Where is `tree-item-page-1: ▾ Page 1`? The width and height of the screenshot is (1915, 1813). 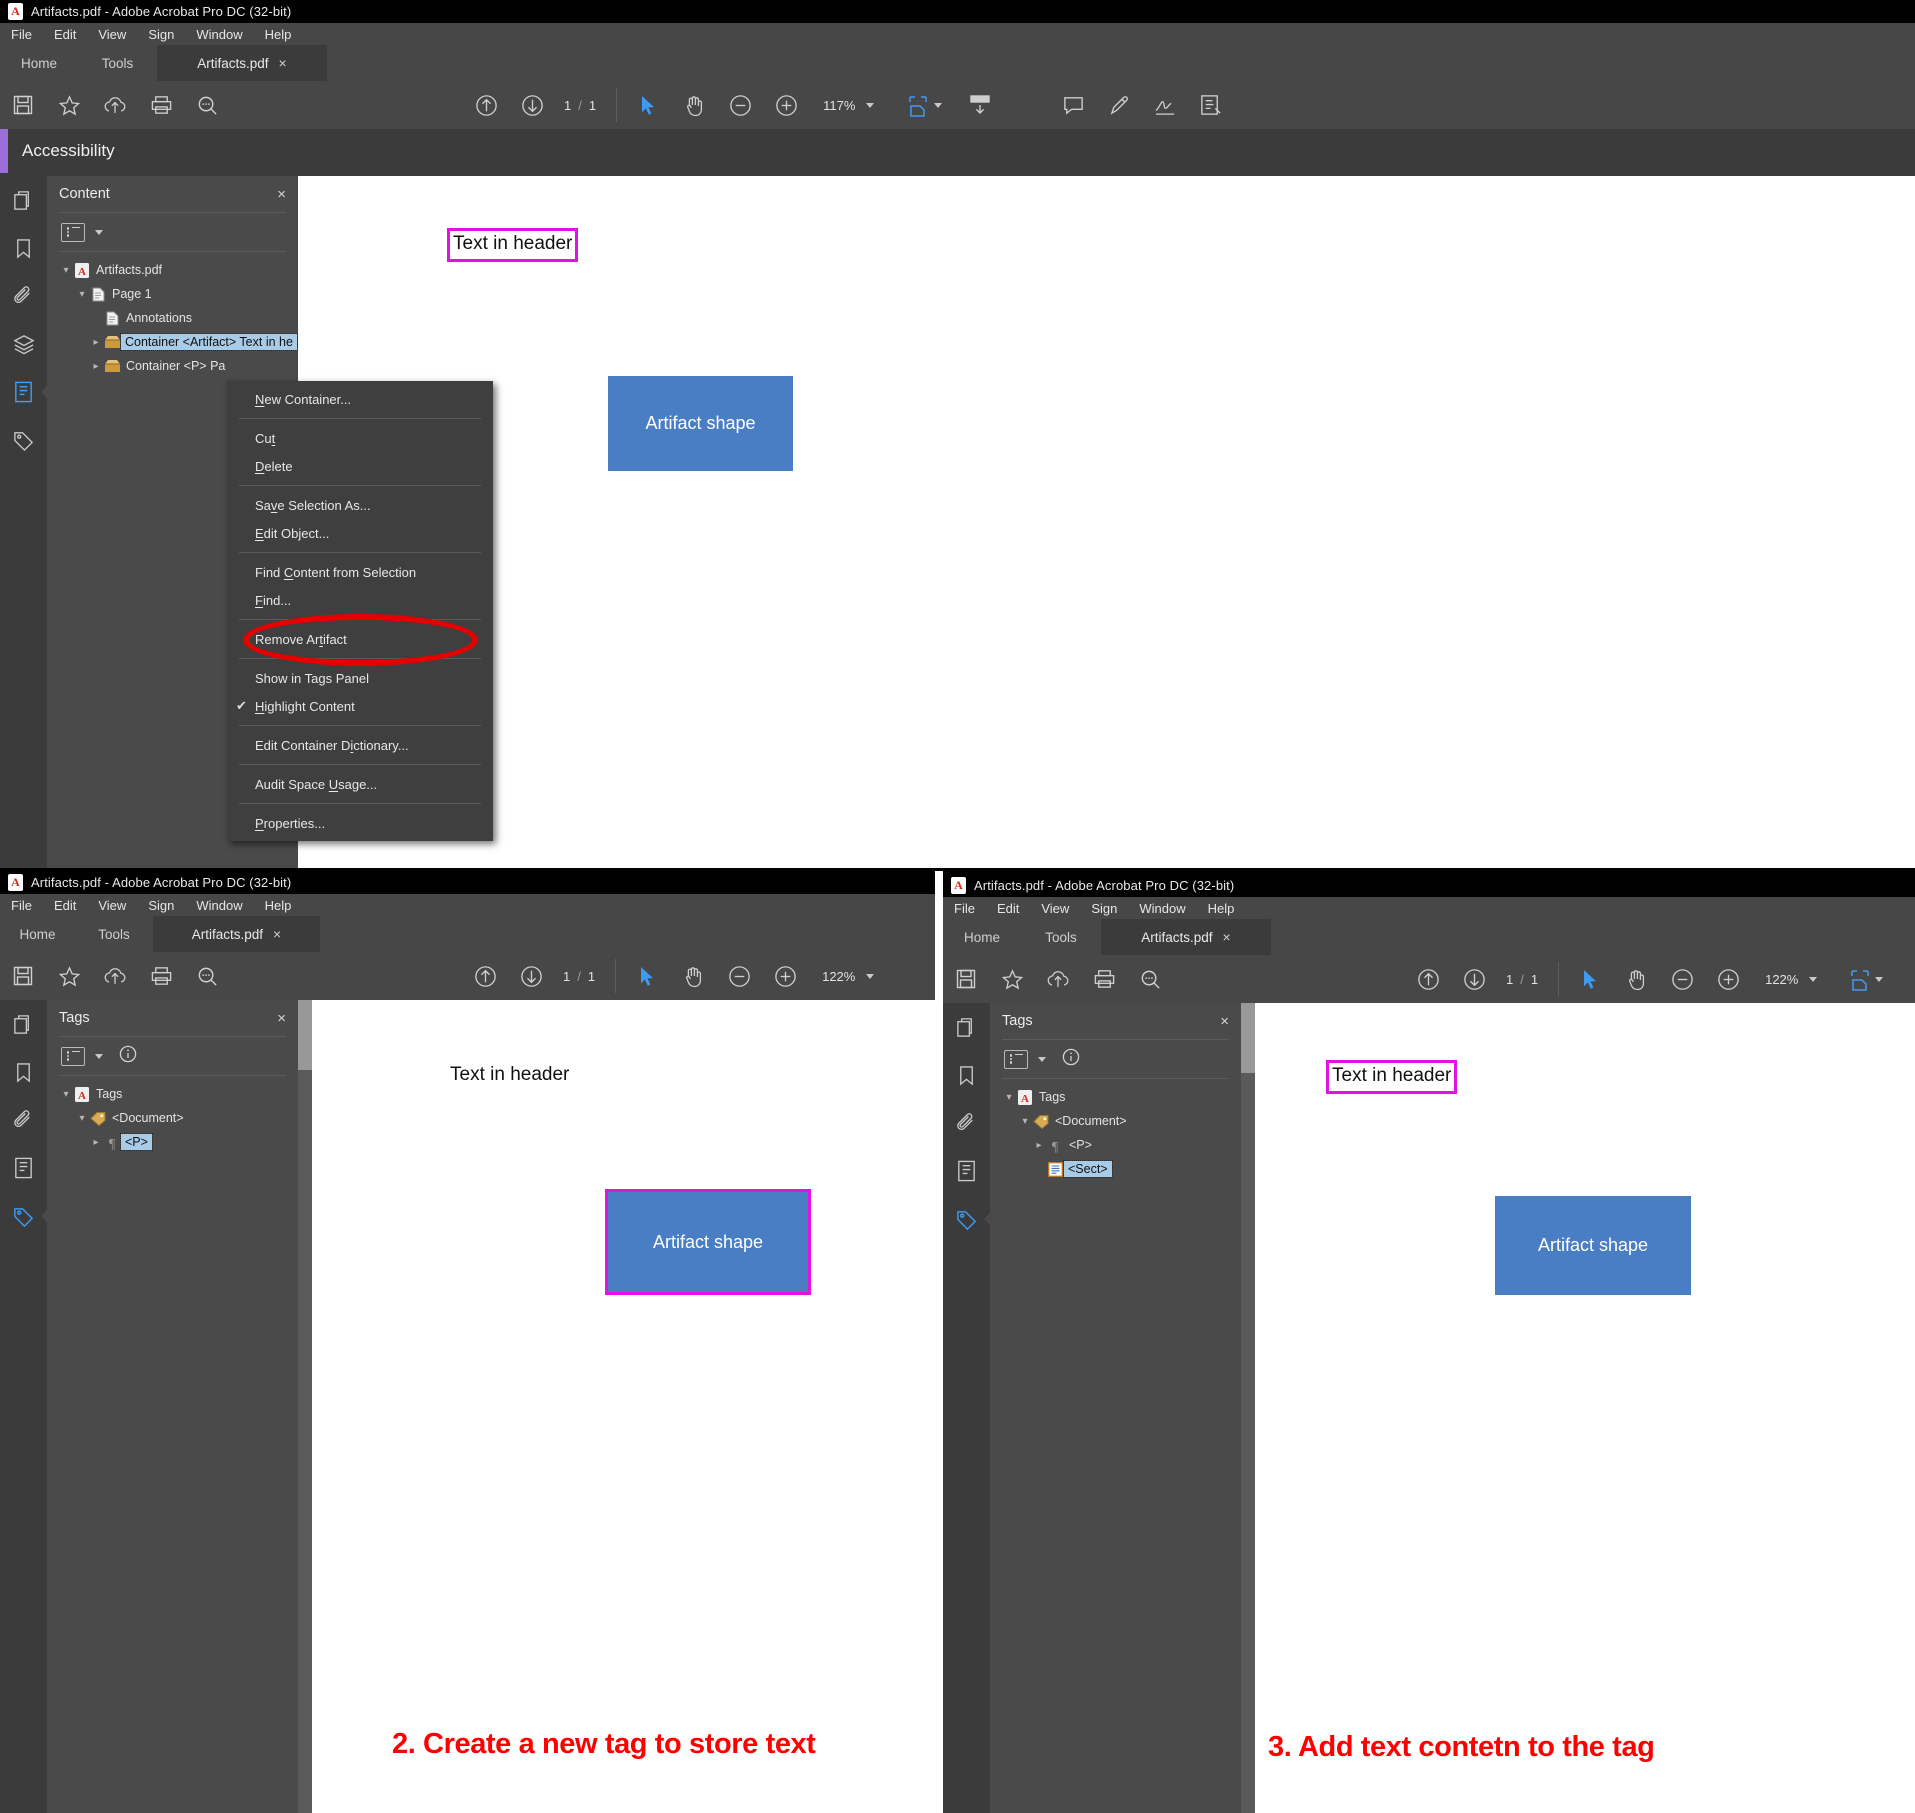
tree-item-page-1: ▾ Page 1 is located at coordinates (172, 294).